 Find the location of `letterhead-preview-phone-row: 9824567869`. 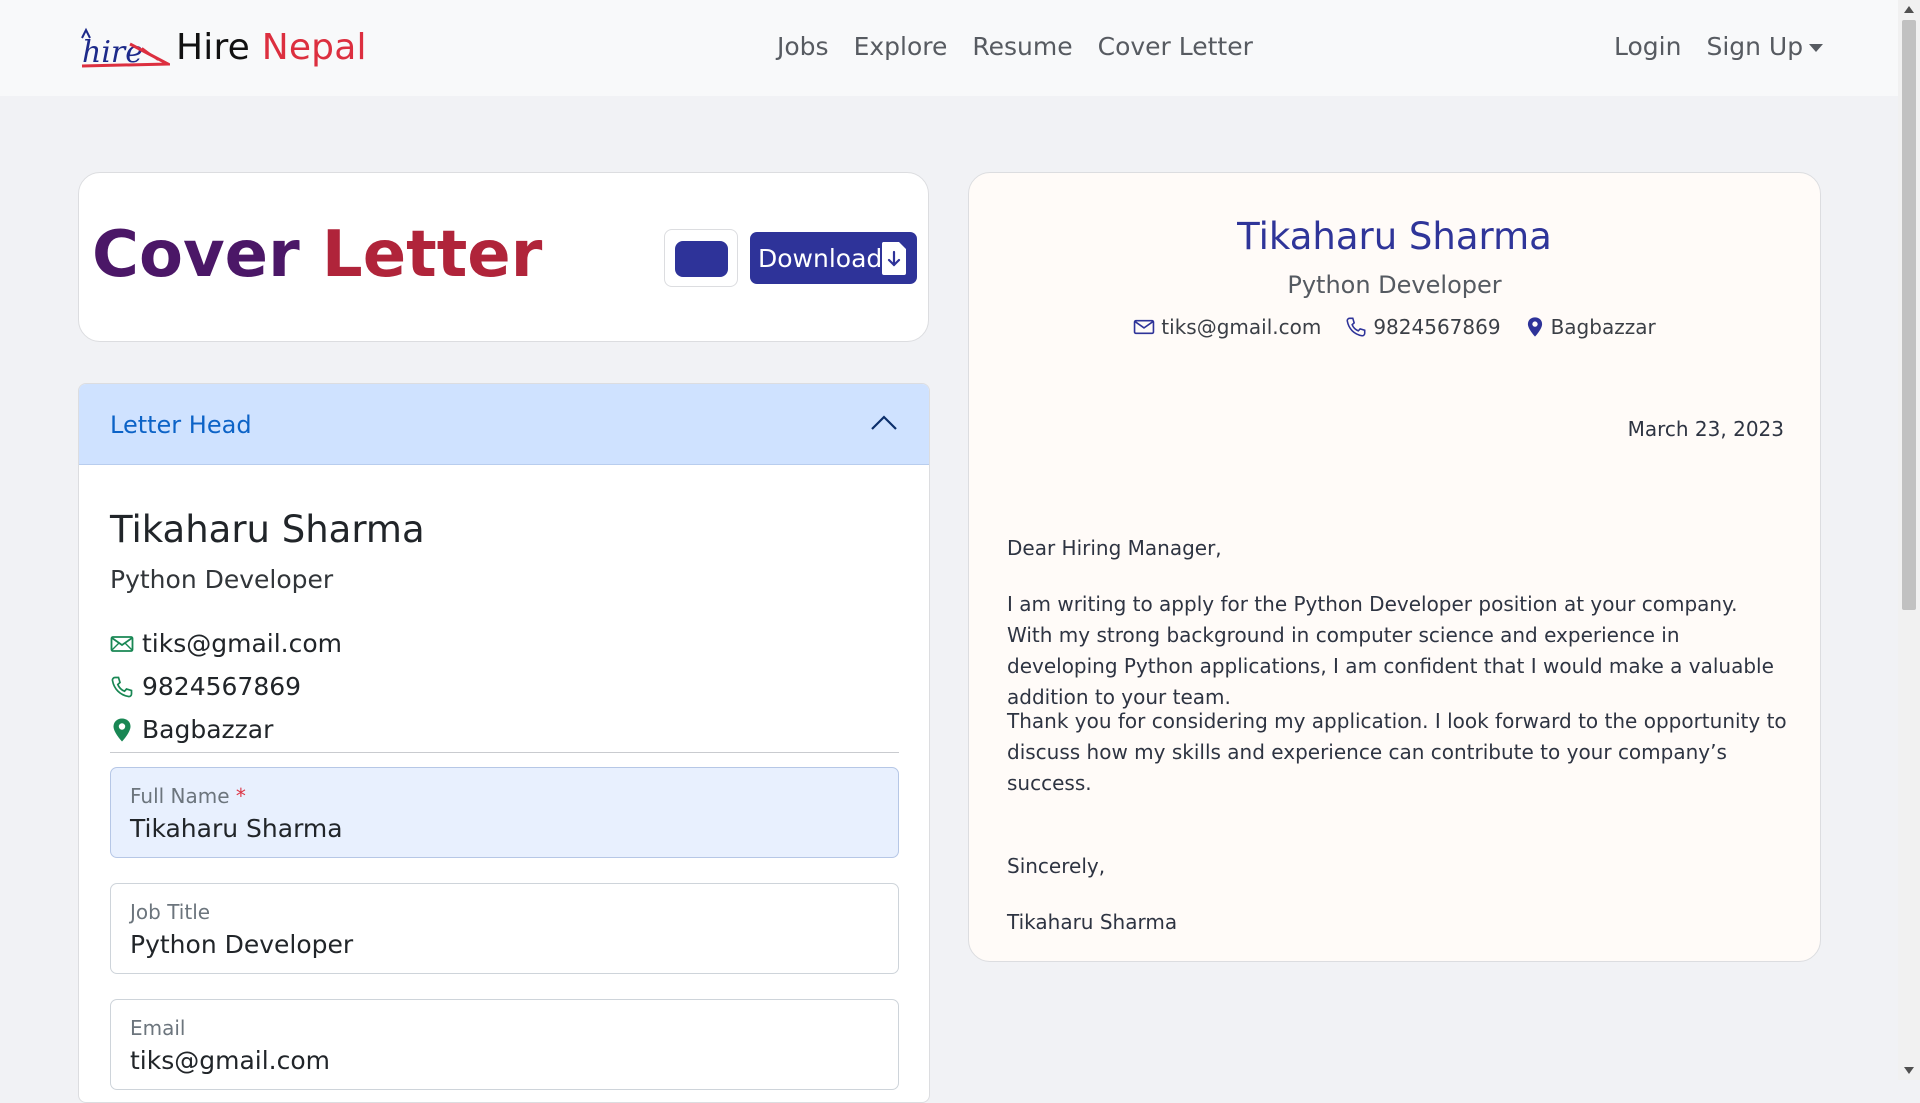

letterhead-preview-phone-row: 9824567869 is located at coordinates (205, 686).